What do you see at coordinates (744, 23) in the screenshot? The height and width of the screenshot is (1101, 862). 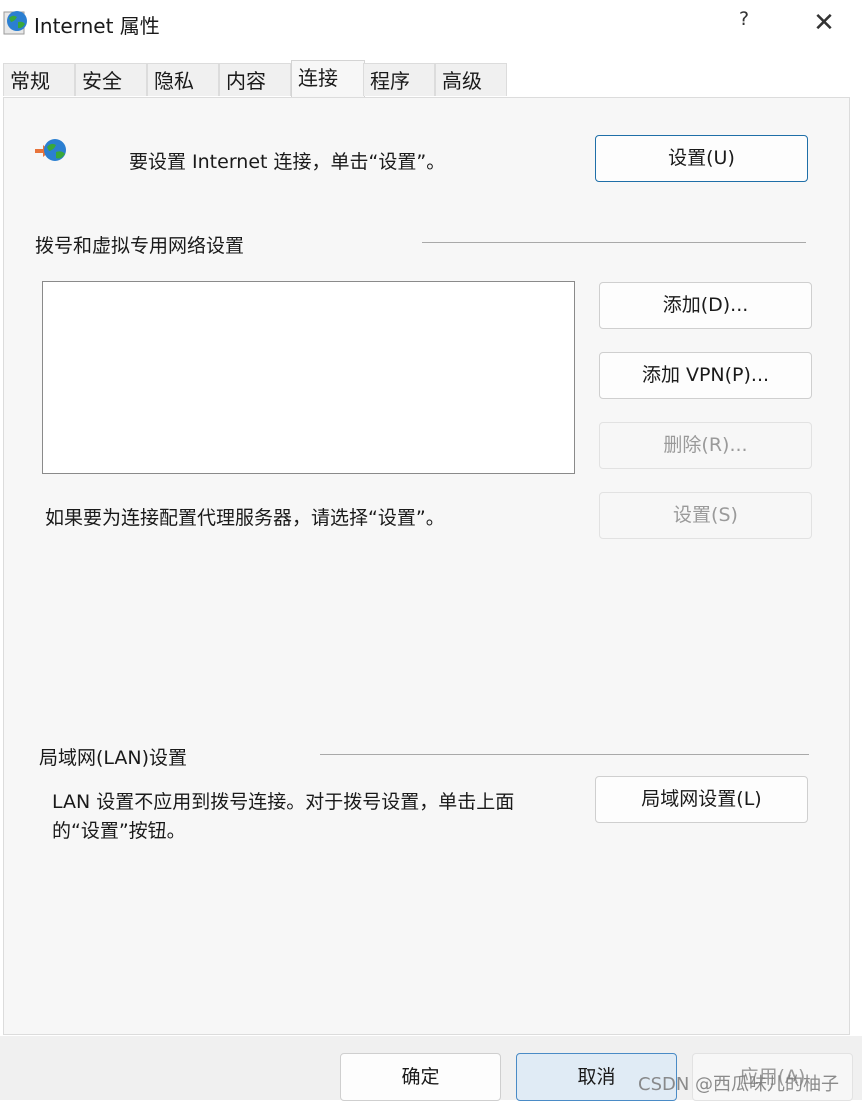 I see `help-button: ?` at bounding box center [744, 23].